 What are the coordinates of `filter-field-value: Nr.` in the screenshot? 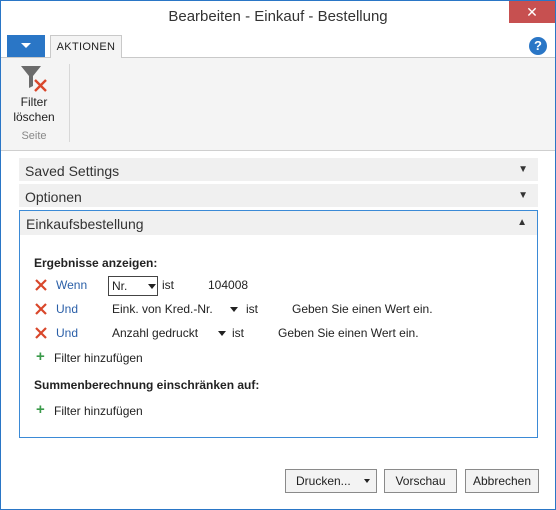 It's located at (120, 286).